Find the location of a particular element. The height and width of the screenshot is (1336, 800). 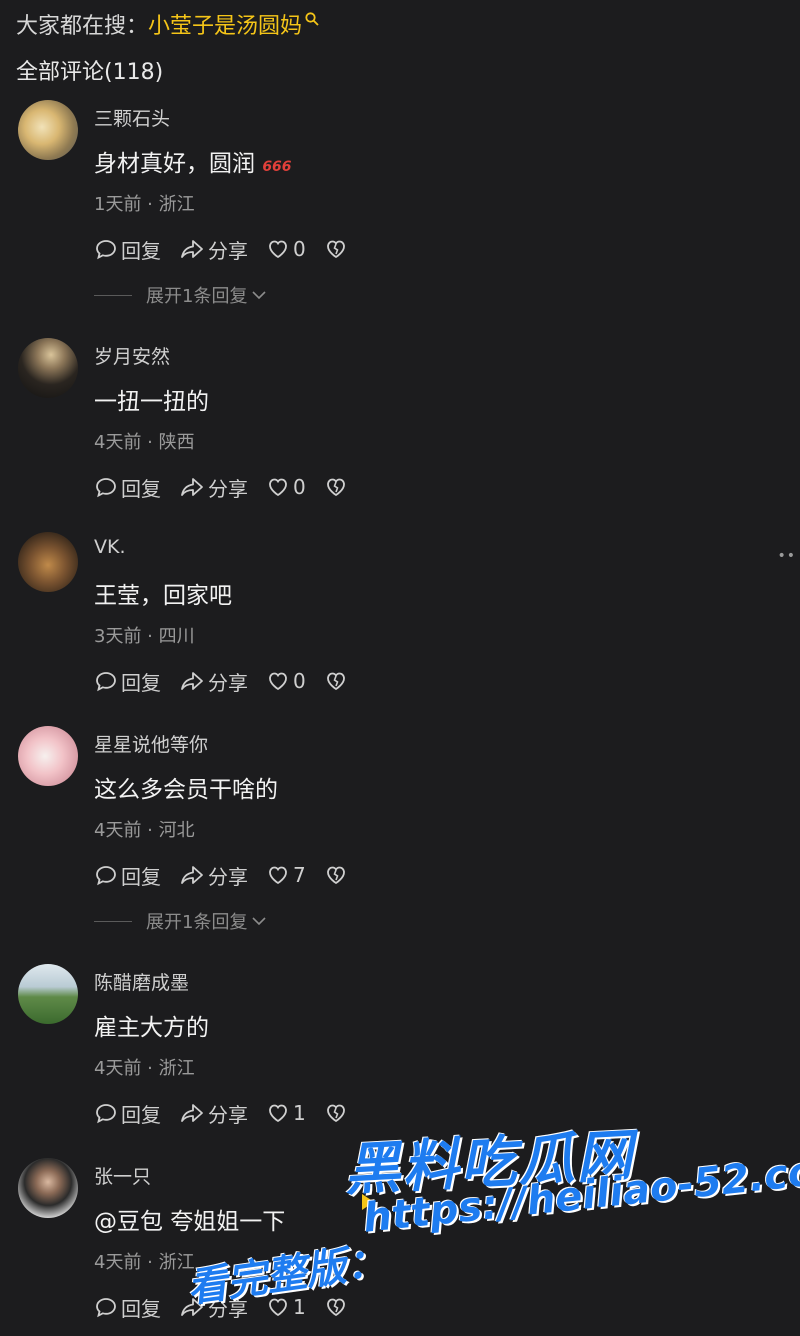

comment-meta: 1天前 · 浙江 is located at coordinates (144, 204).